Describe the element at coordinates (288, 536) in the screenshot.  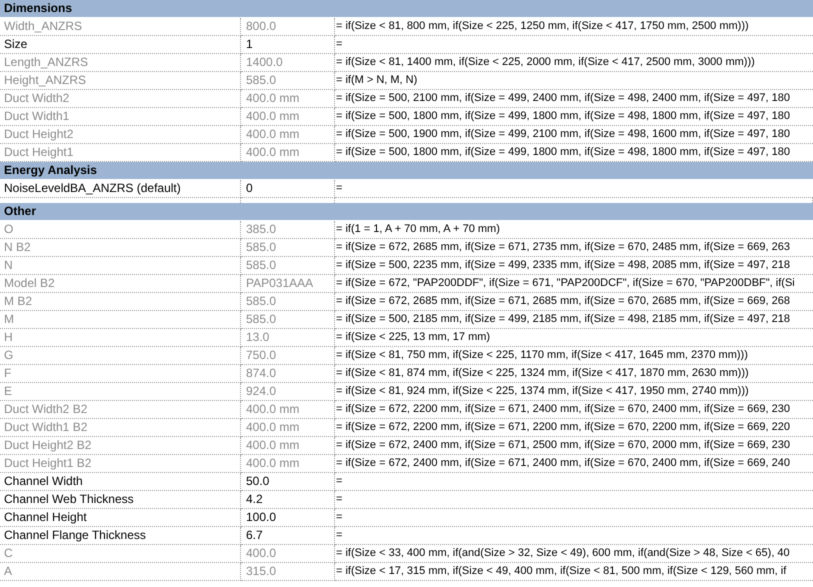
I see `parameter-value: 6.7` at that location.